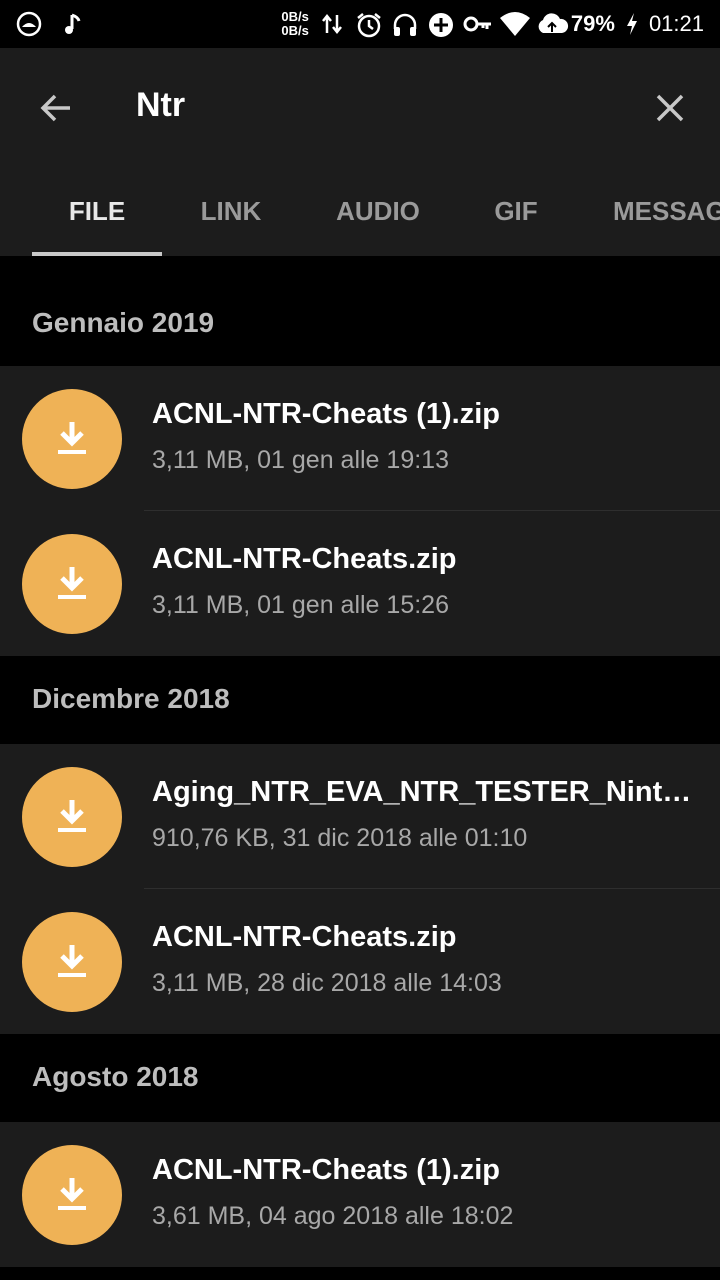  What do you see at coordinates (340, 838) in the screenshot?
I see `file-meta: 910,76 KB, 31 dic 2018 alle 01:10` at bounding box center [340, 838].